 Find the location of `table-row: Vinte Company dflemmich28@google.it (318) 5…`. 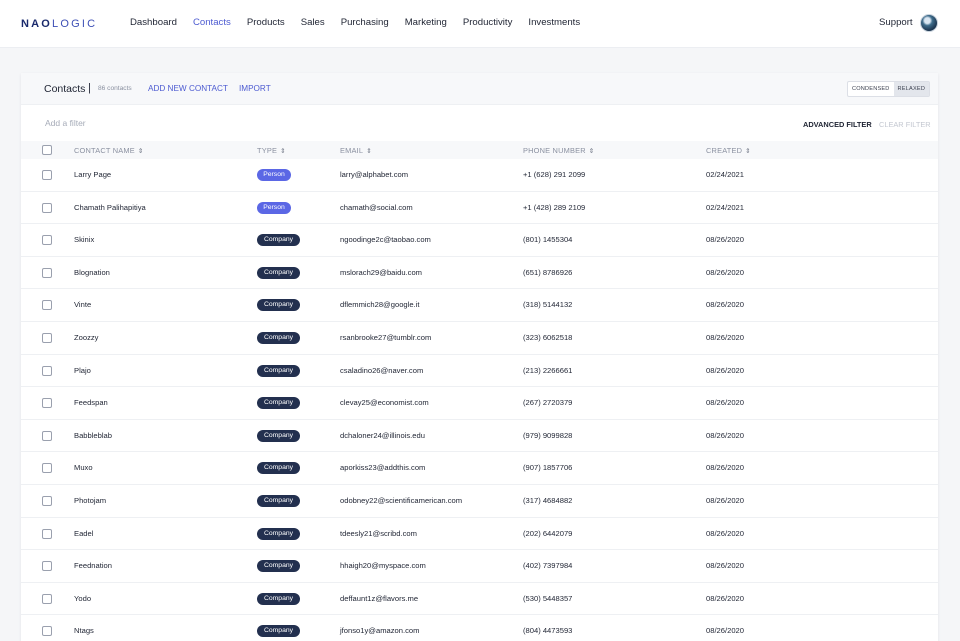

table-row: Vinte Company dflemmich28@google.it (318) 5… is located at coordinates (479, 305).